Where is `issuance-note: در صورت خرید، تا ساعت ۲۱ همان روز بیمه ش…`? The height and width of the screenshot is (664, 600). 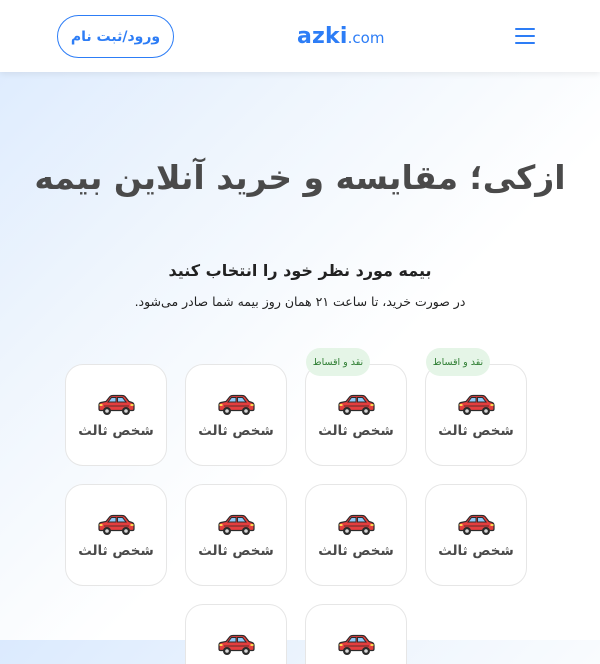
issuance-note: در صورت خرید، تا ساعت ۲۱ همان روز بیمه ش… is located at coordinates (300, 301).